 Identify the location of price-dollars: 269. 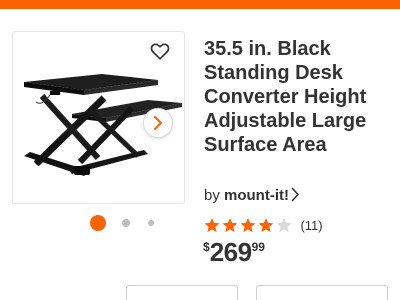
(230, 252).